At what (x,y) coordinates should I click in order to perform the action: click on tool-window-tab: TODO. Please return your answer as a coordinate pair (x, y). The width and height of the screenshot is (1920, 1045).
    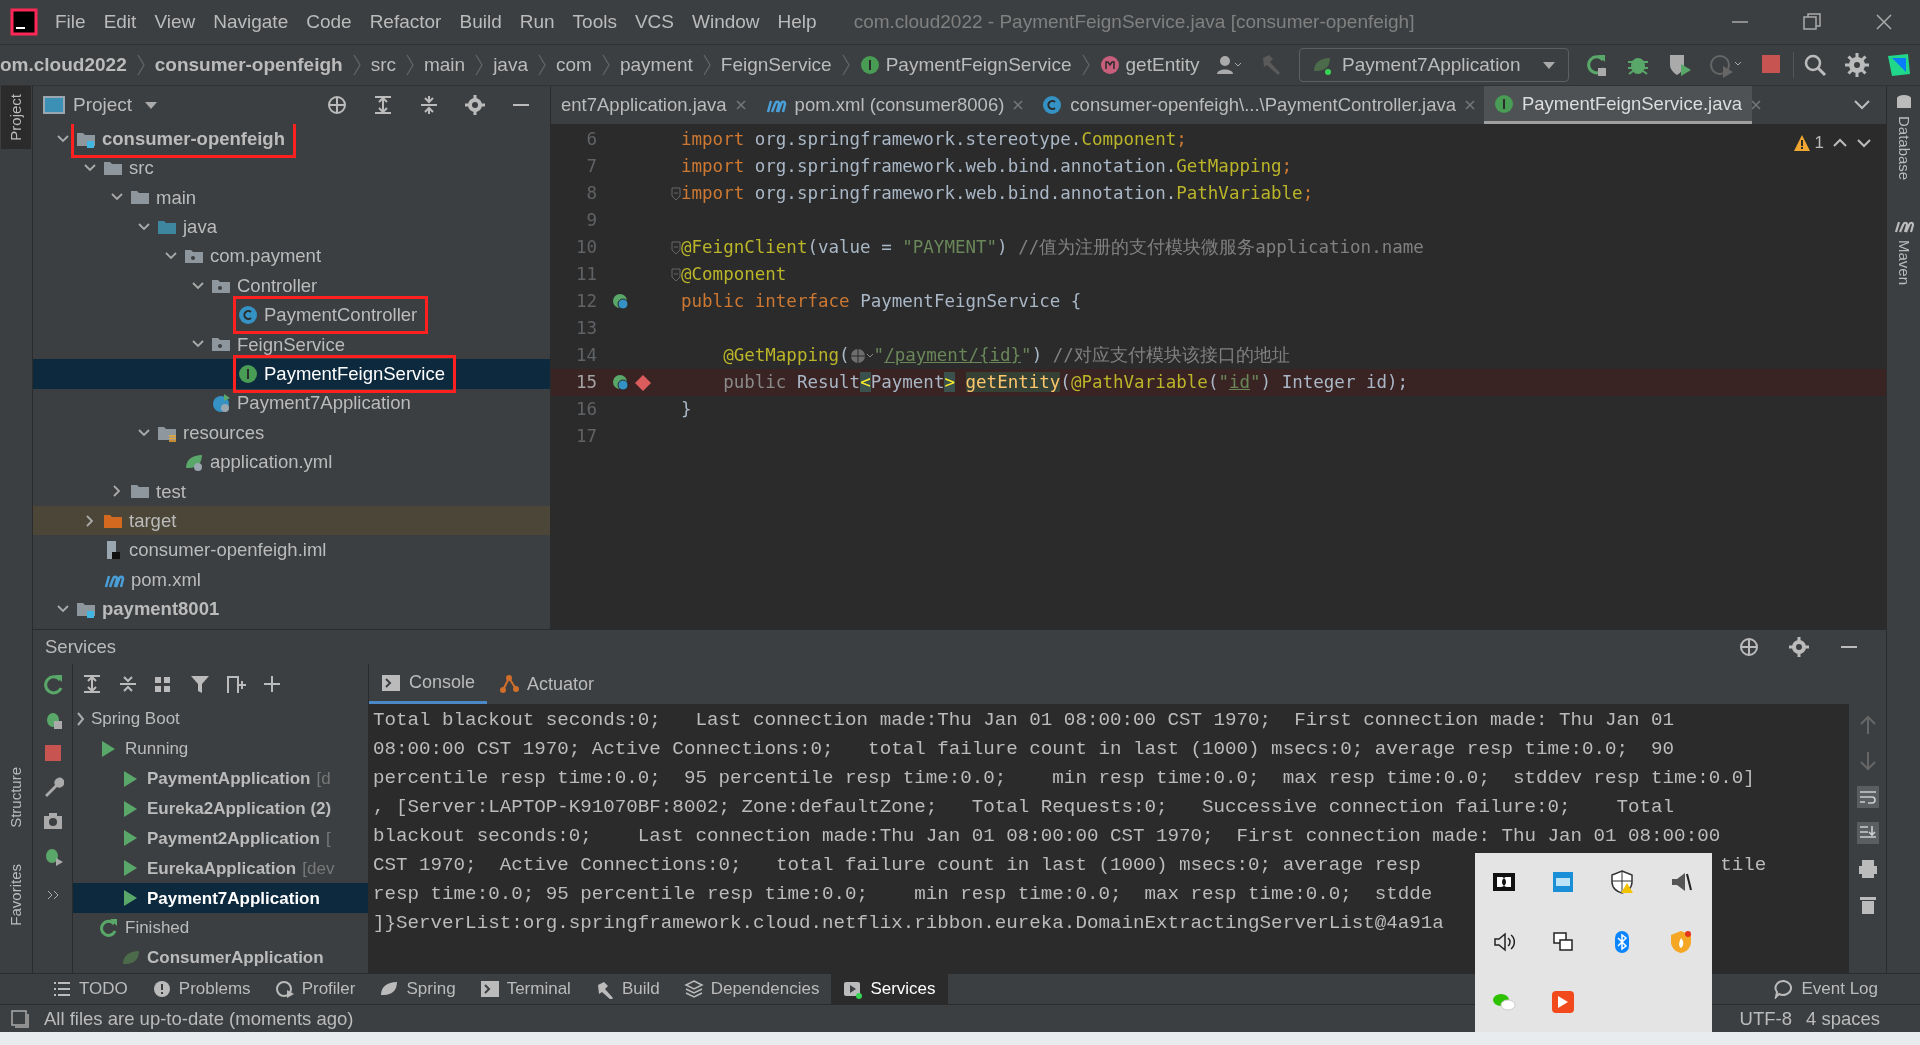
    Looking at the image, I should click on (90, 989).